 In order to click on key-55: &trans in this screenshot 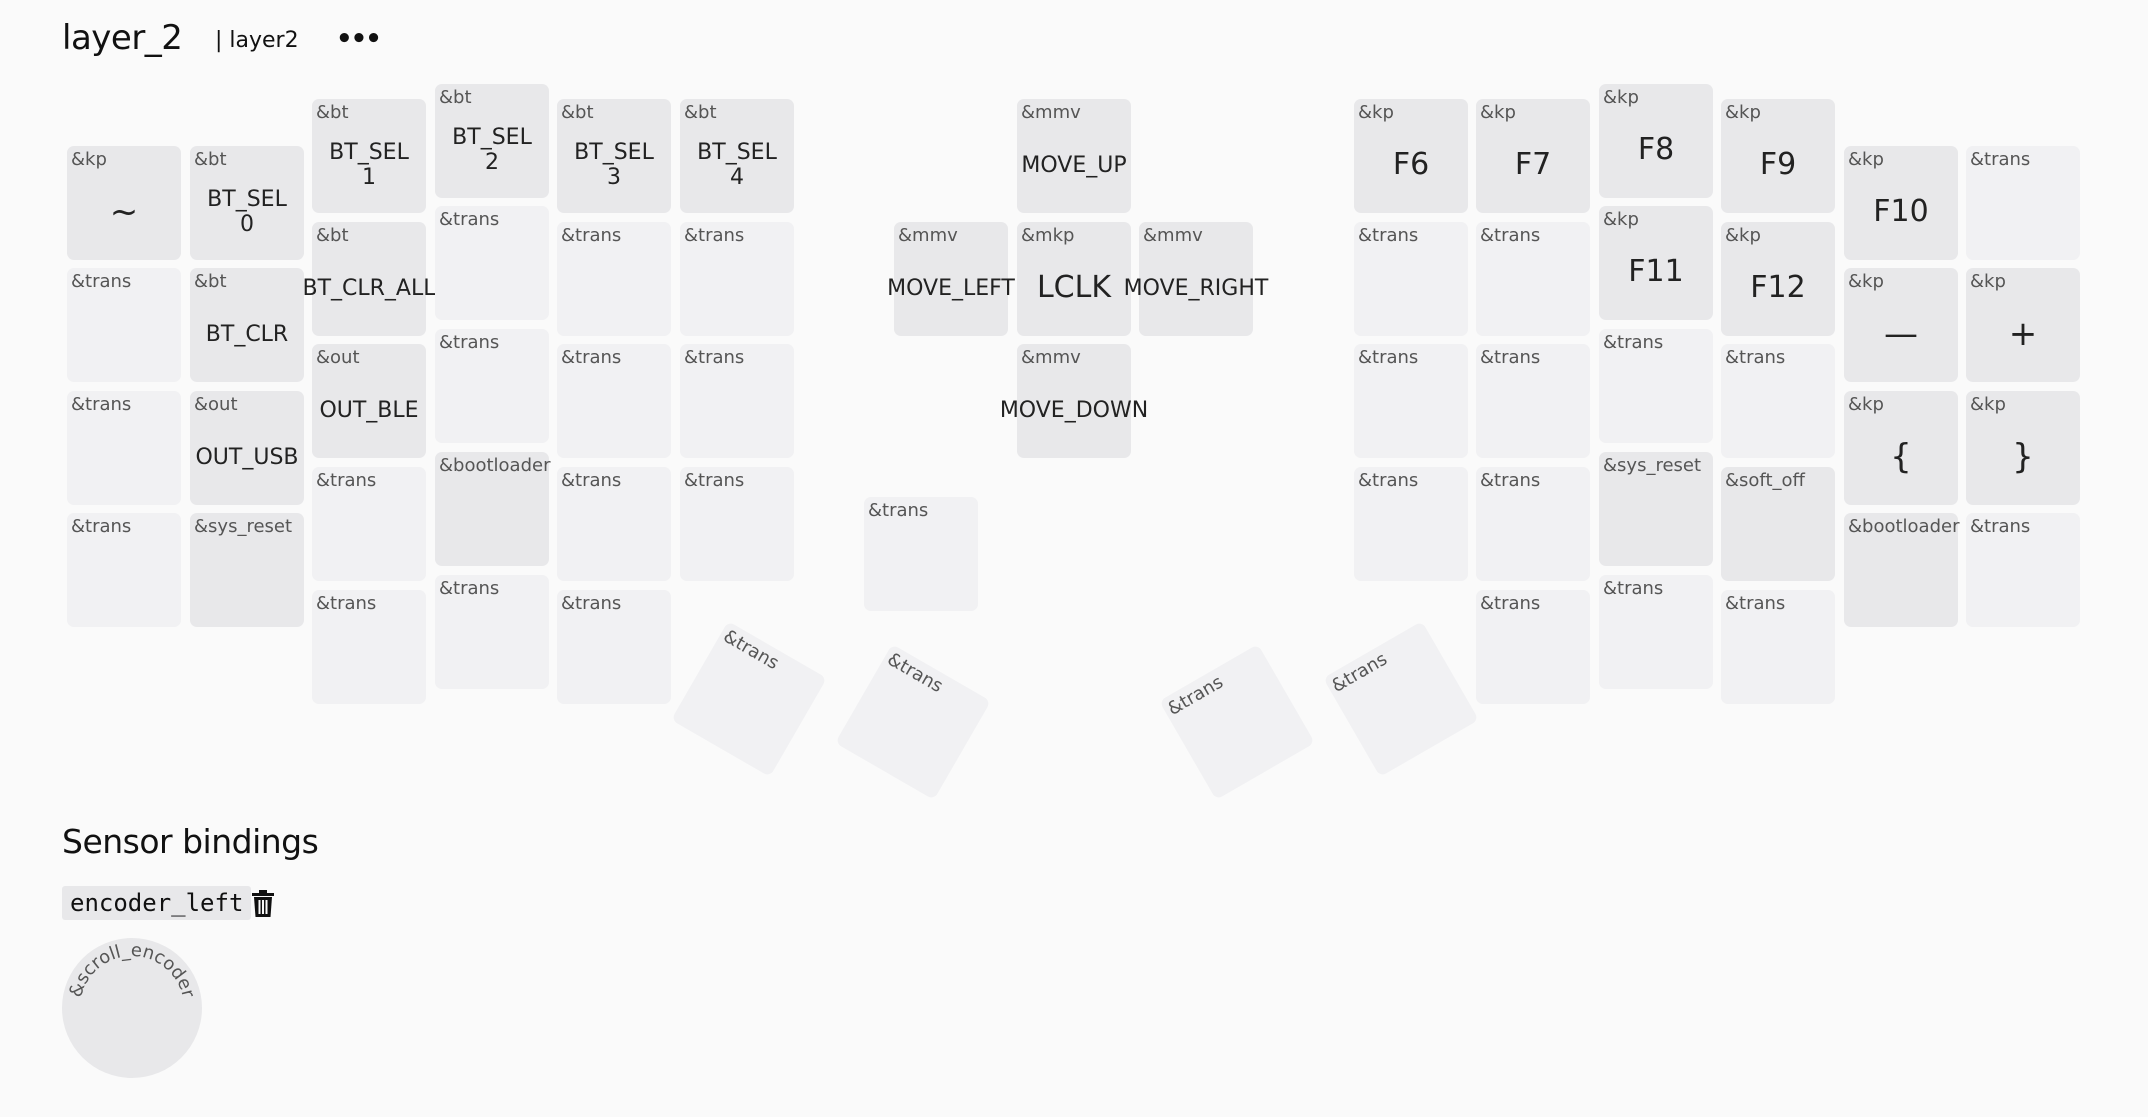, I will do `click(369, 647)`.